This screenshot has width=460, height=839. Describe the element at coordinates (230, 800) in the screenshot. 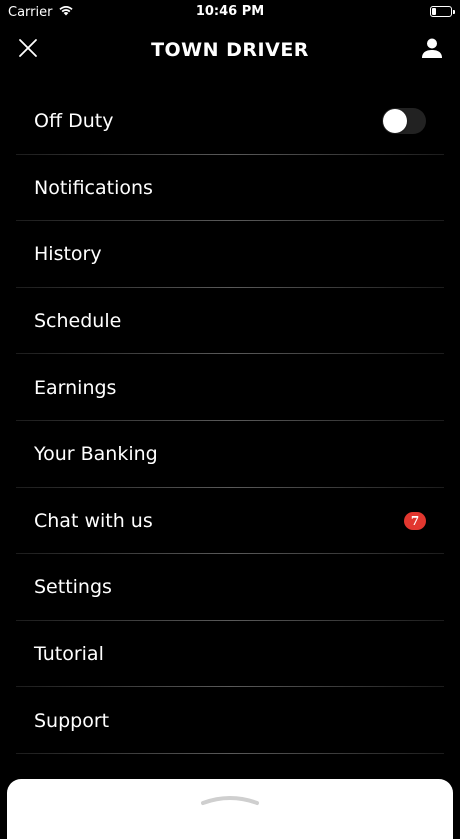

I see `chevron-up-icon` at that location.